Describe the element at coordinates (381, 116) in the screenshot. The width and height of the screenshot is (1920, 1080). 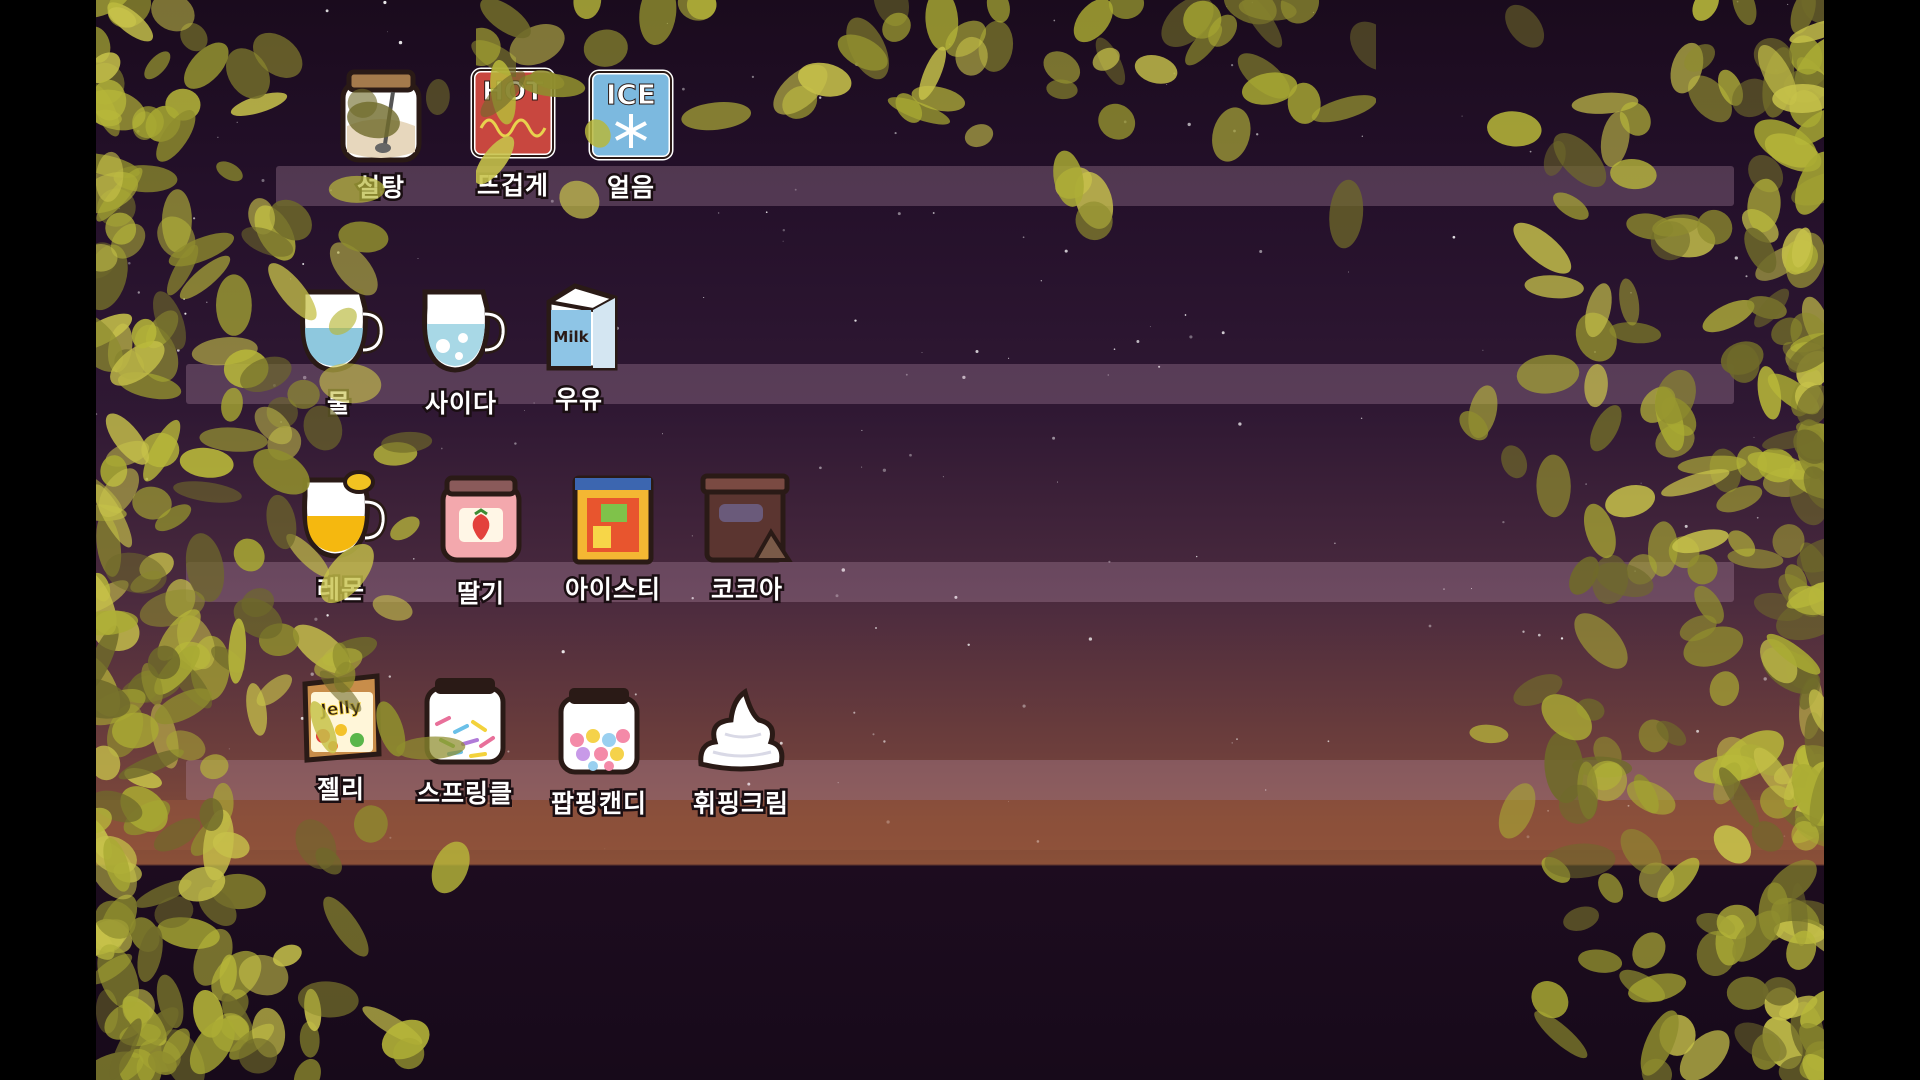
I see `sugar-jar-icon` at that location.